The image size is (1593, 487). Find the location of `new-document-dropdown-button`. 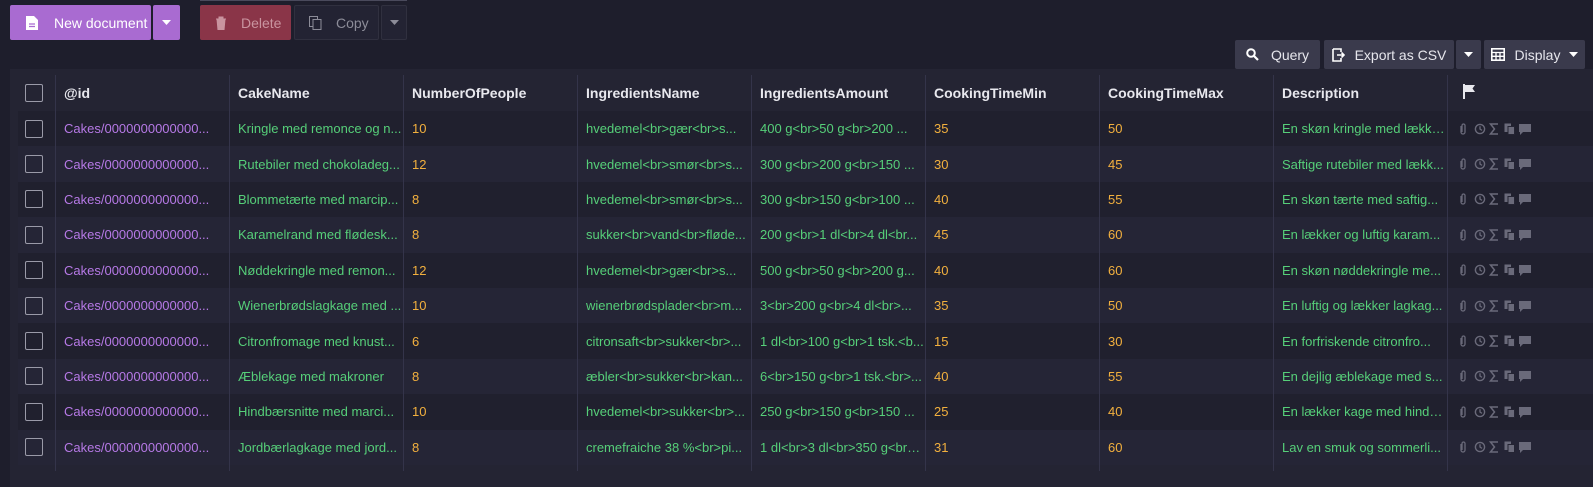

new-document-dropdown-button is located at coordinates (166, 22).